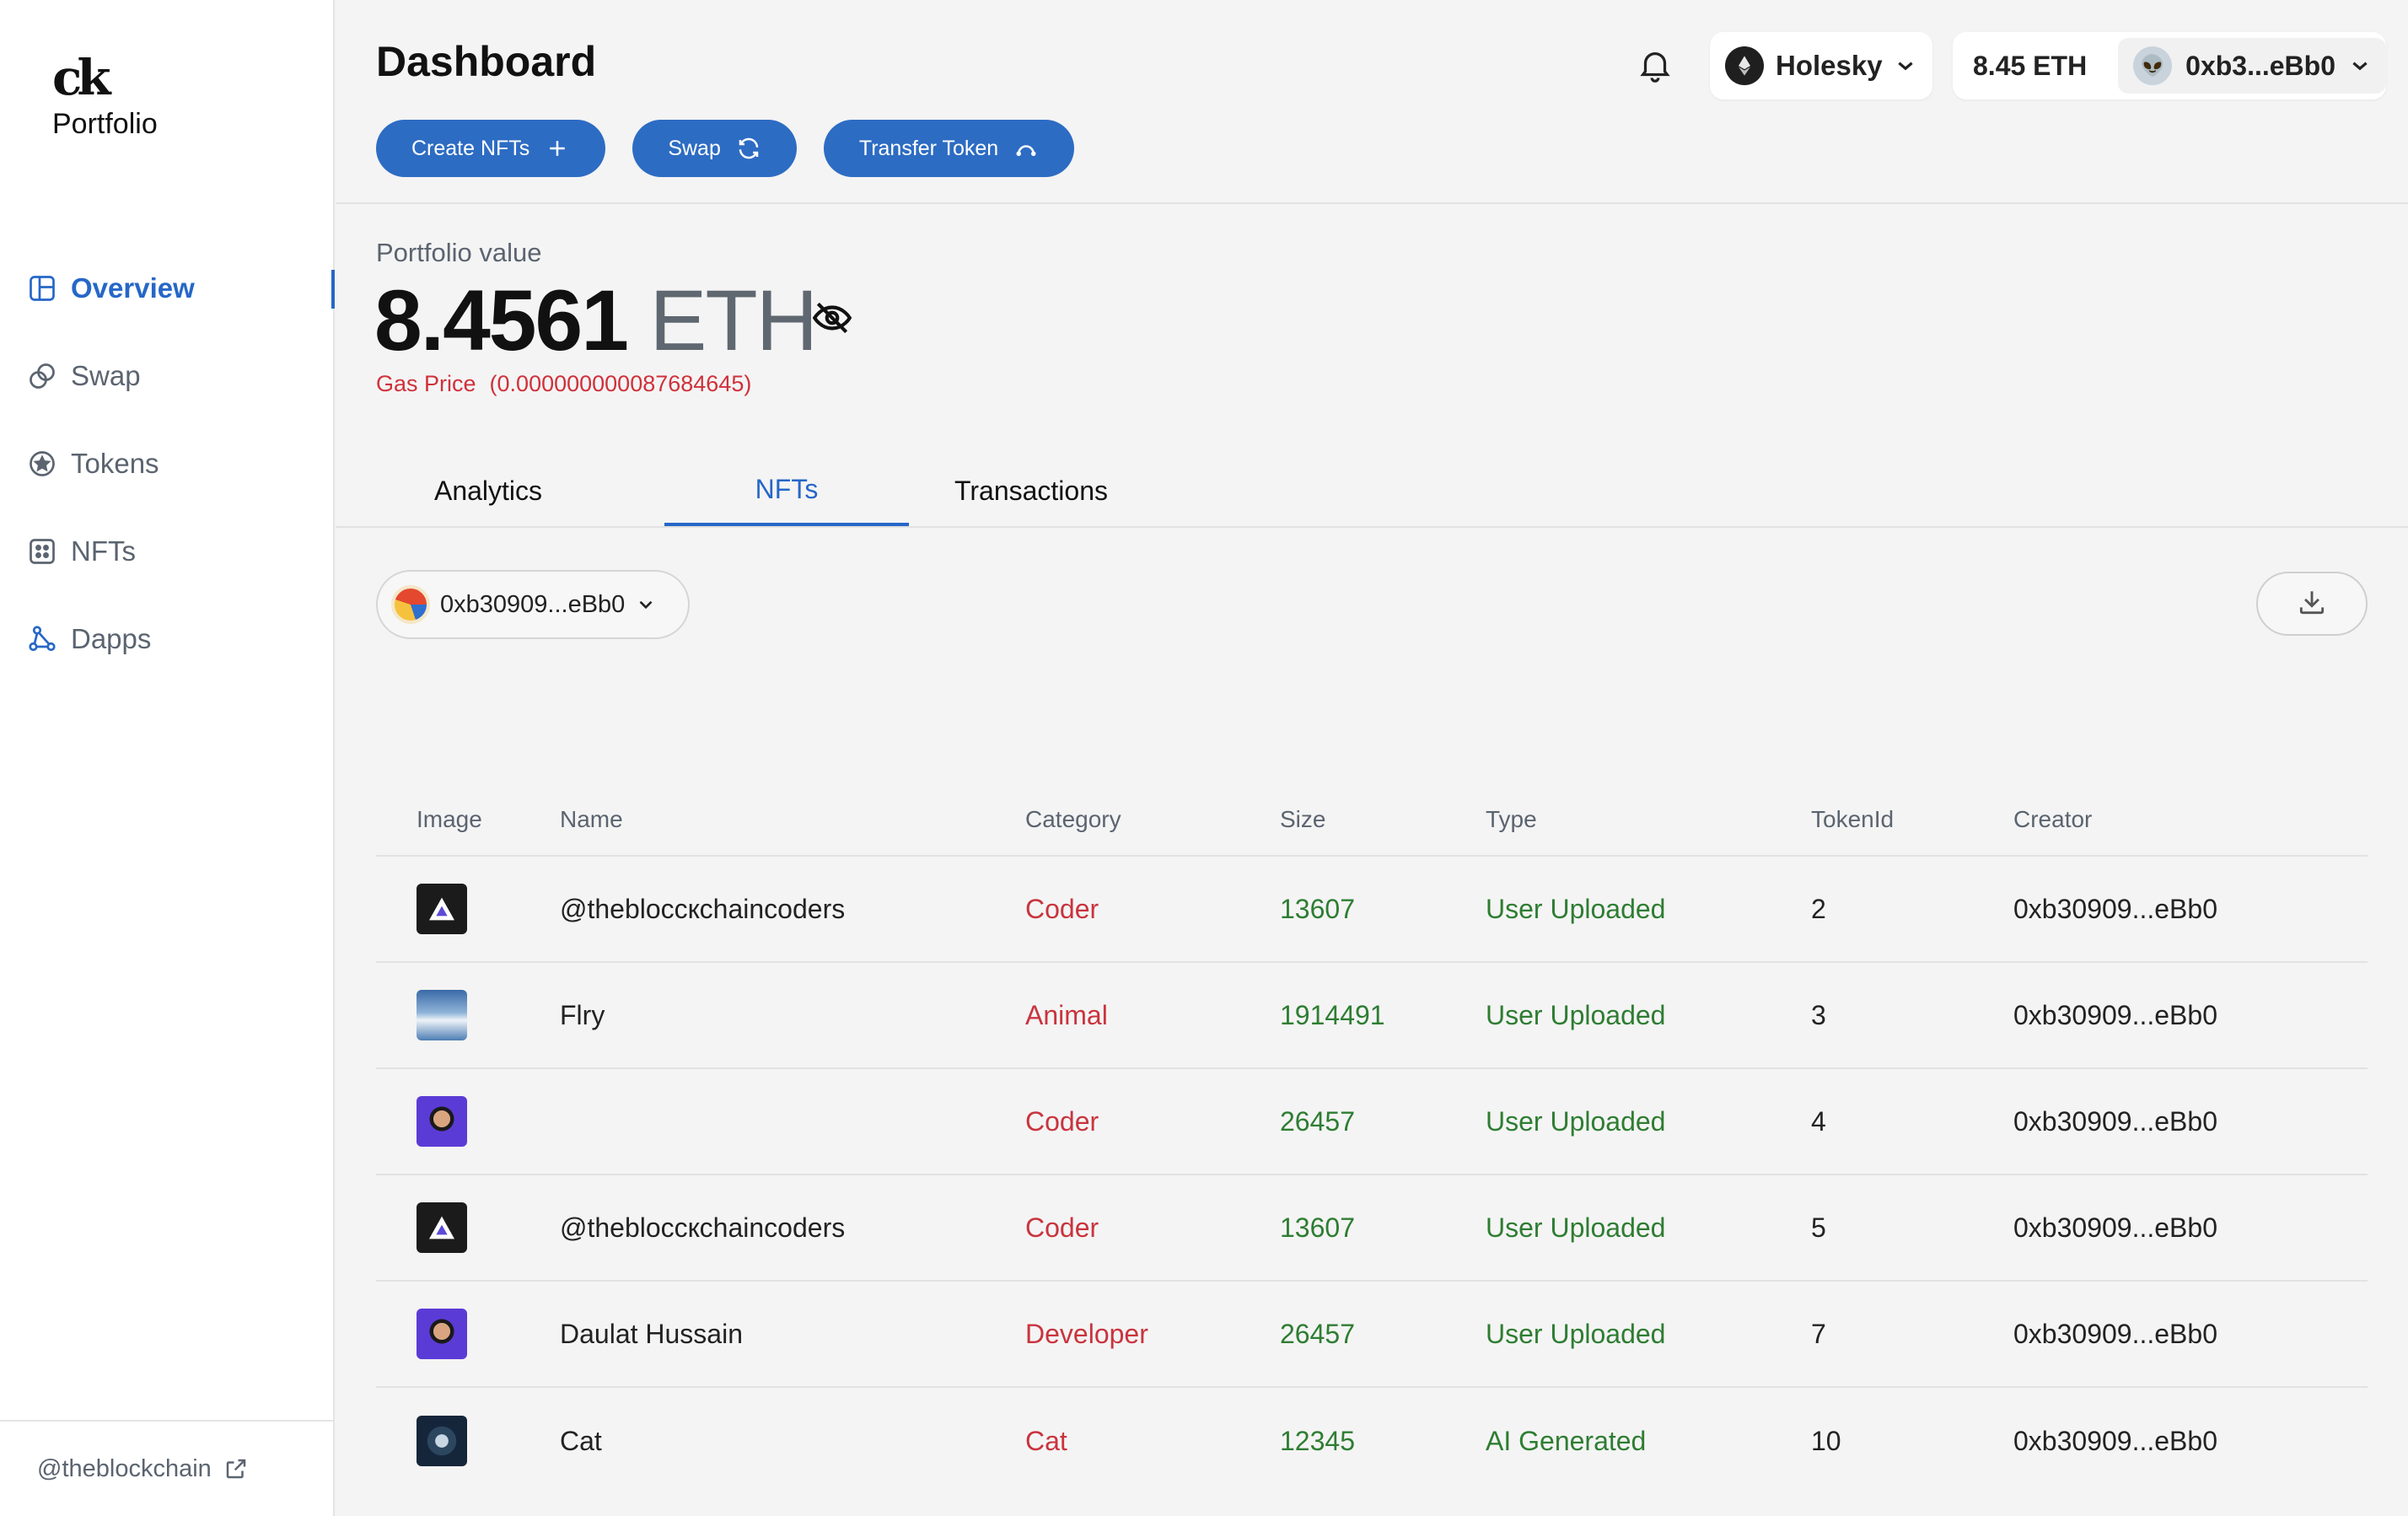 The width and height of the screenshot is (2408, 1516). Describe the element at coordinates (125, 1468) in the screenshot. I see `footer-link-label: @theblockchain` at that location.